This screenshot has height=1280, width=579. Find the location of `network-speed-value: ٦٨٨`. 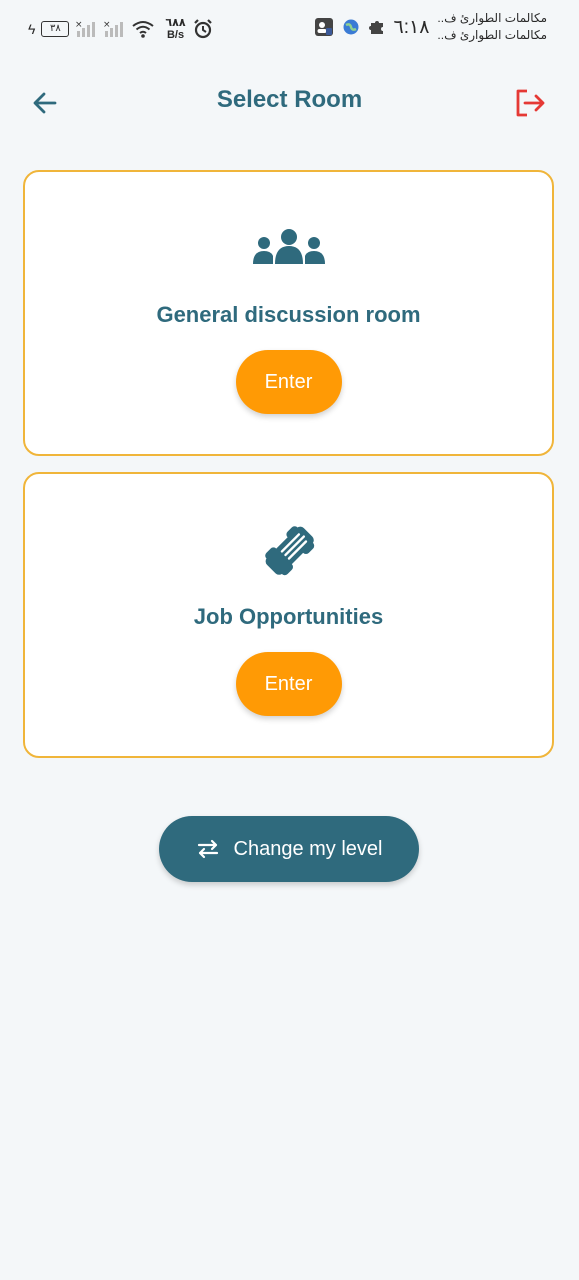

network-speed-value: ٦٨٨ is located at coordinates (175, 23).